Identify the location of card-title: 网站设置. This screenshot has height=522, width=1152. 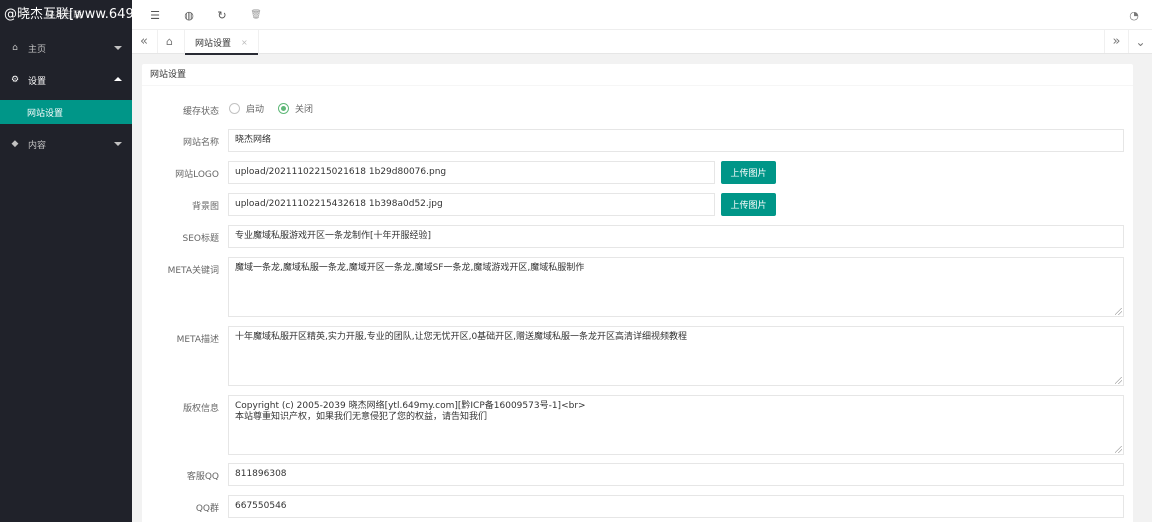
(637, 75).